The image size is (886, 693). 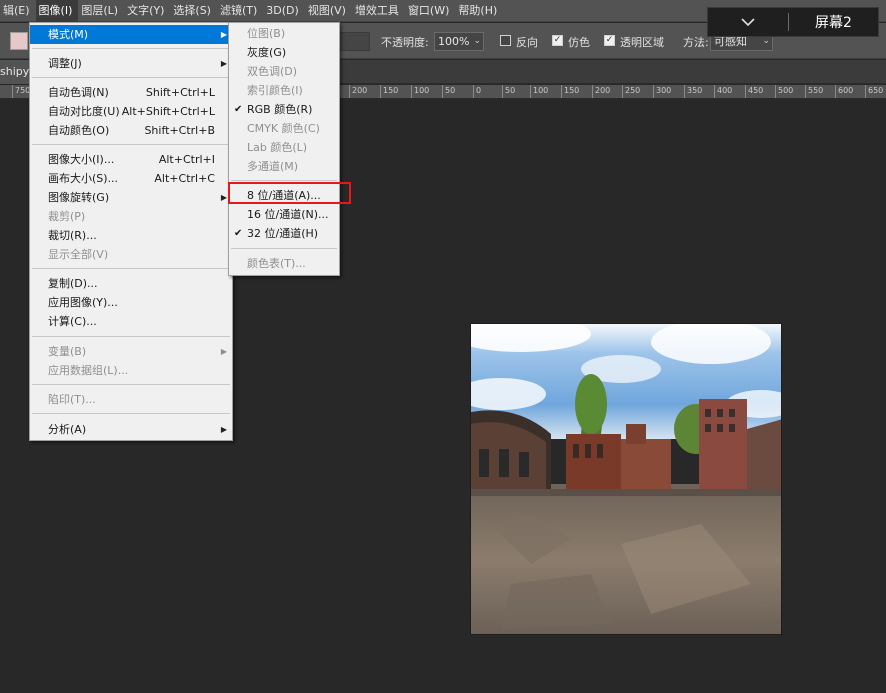 I want to click on chevron-down-icon: ⌄, so click(x=477, y=41).